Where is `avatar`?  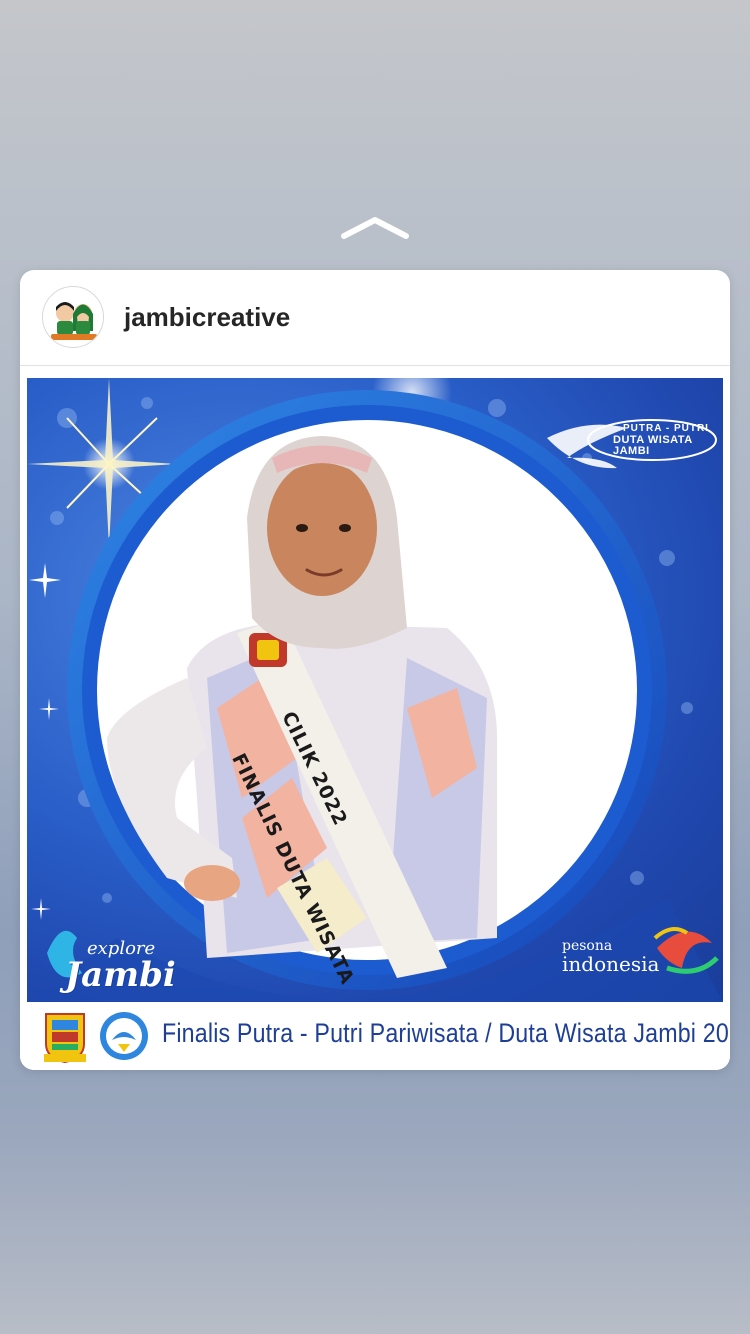 avatar is located at coordinates (73, 317).